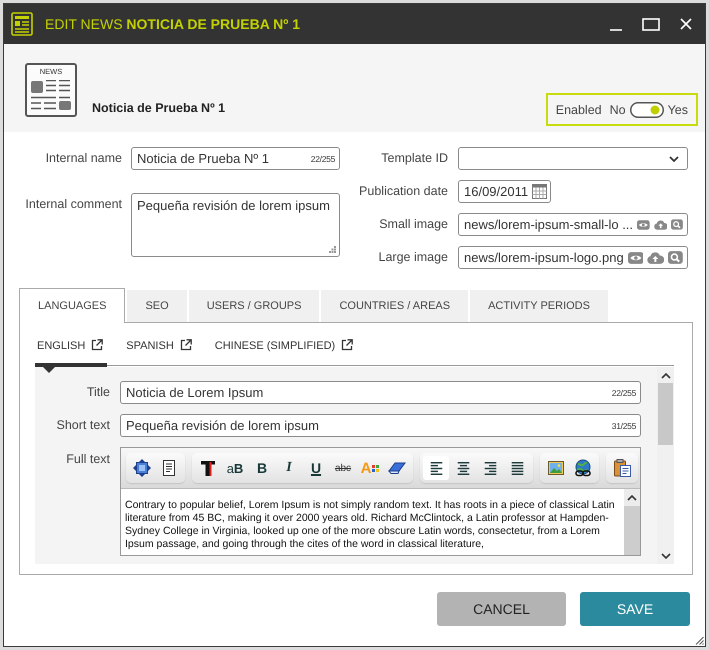  Describe the element at coordinates (235, 468) in the screenshot. I see `font-size-button: aB` at that location.